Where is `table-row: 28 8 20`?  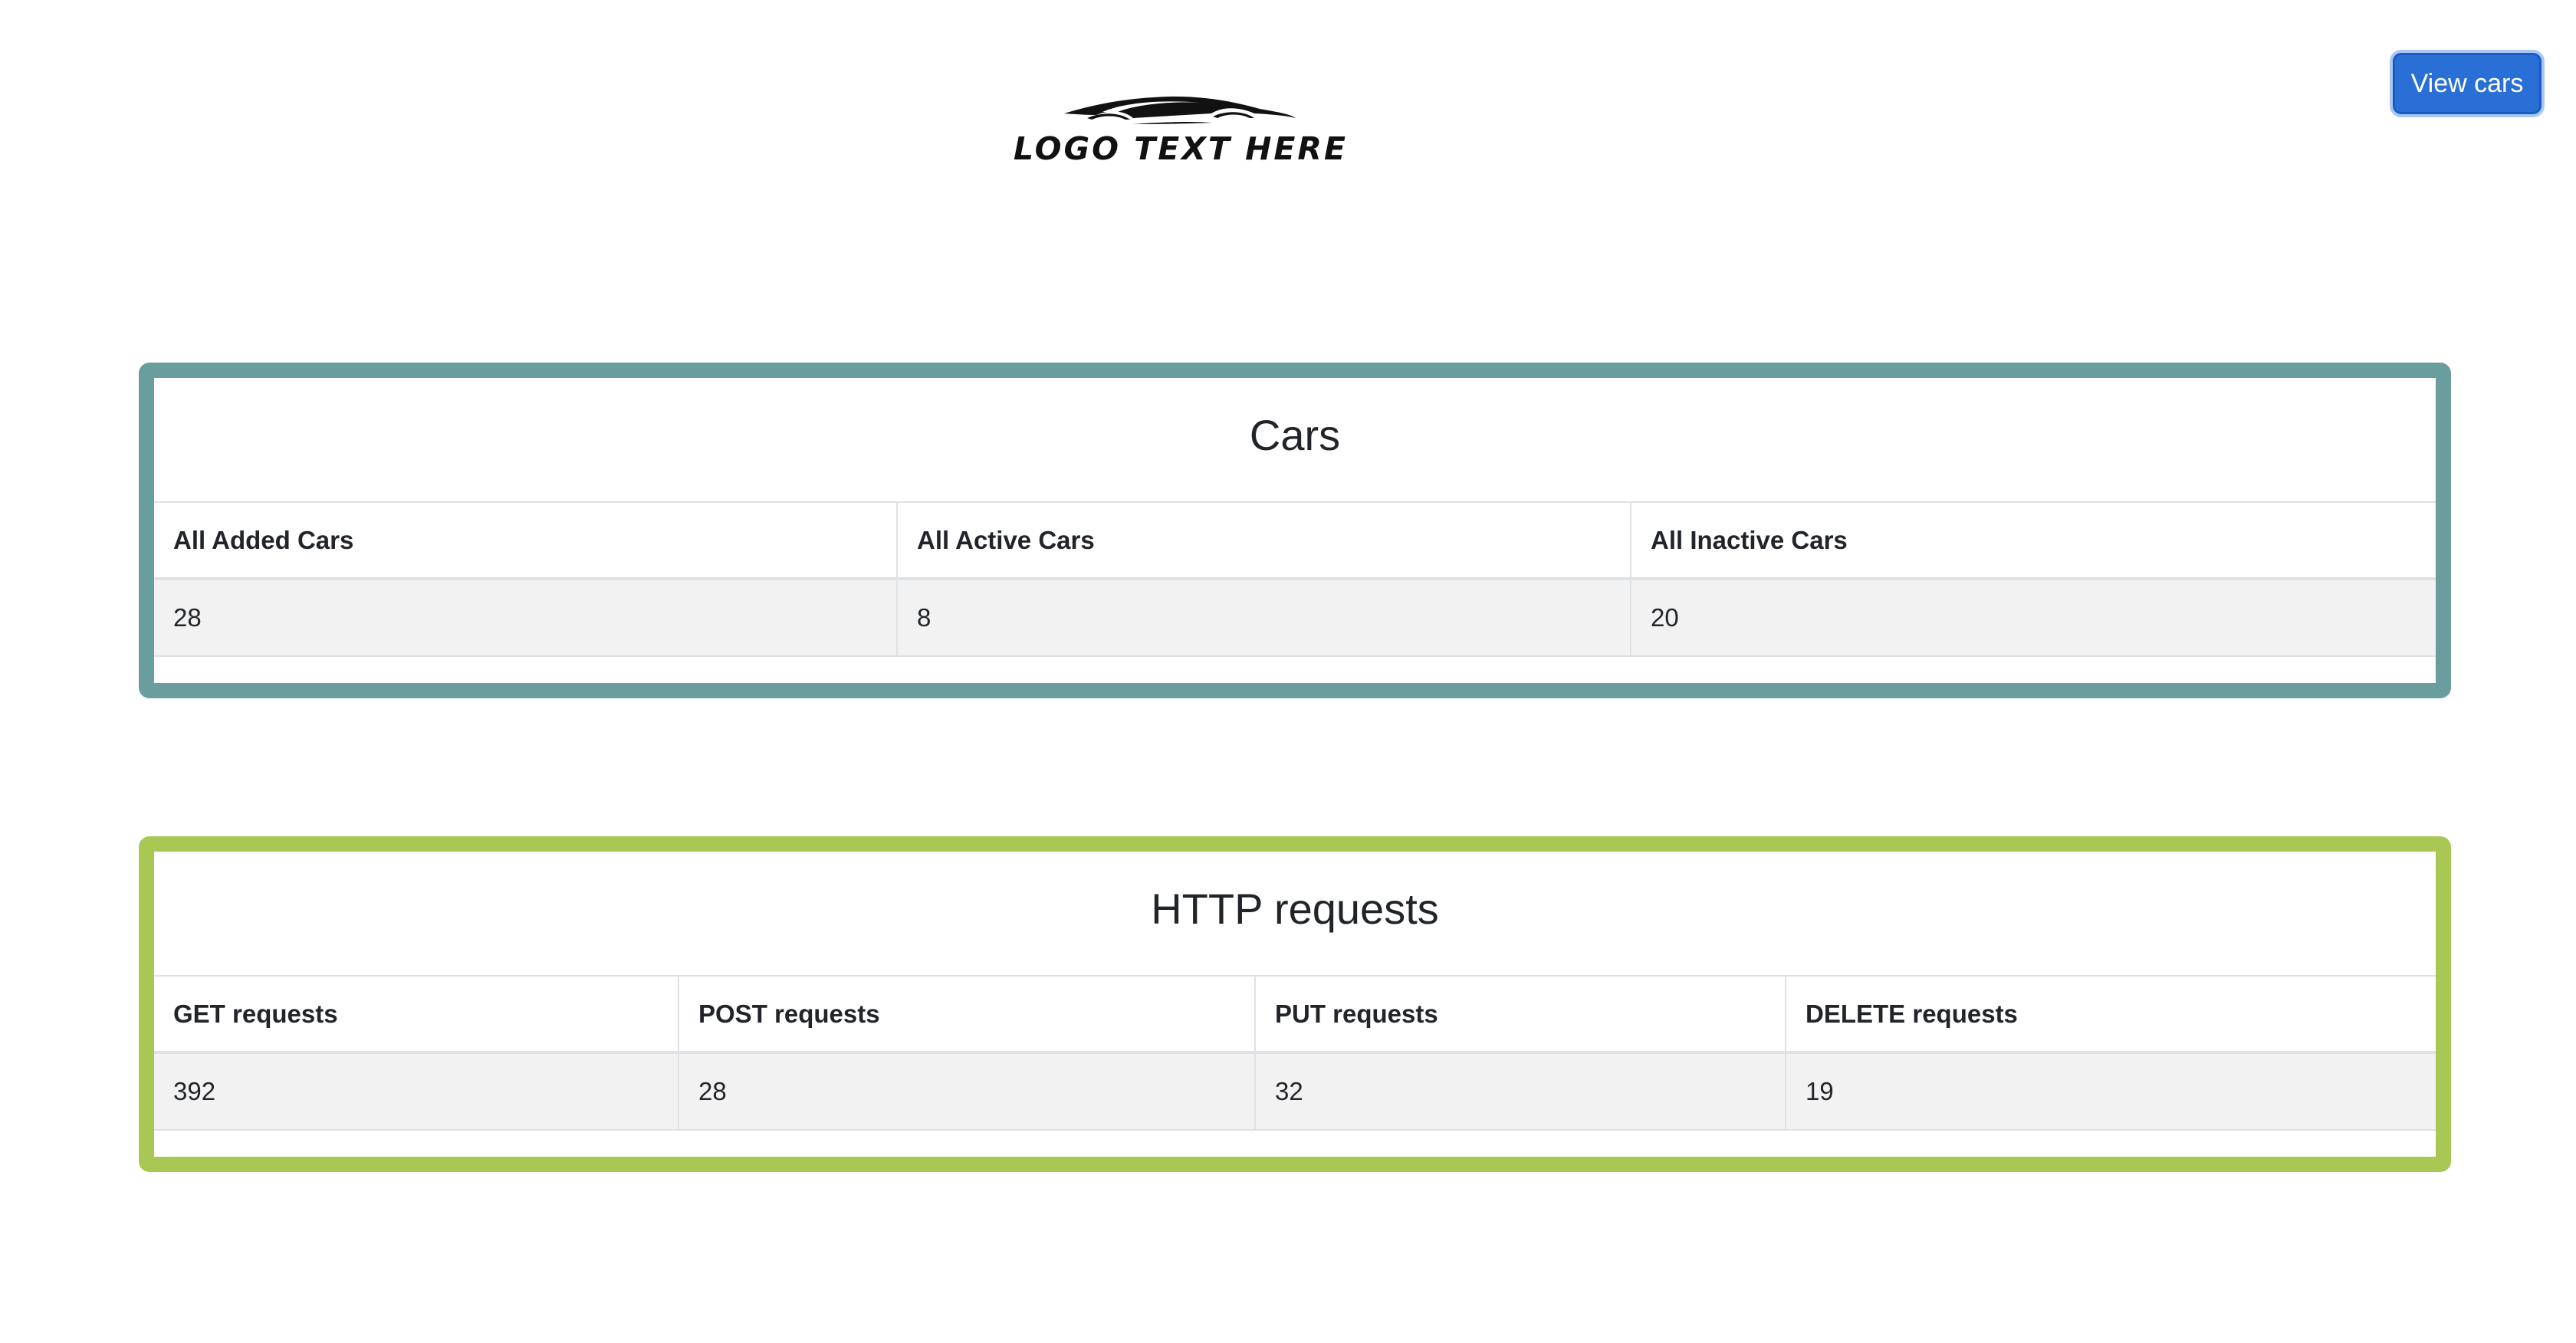 table-row: 28 8 20 is located at coordinates (1295, 618).